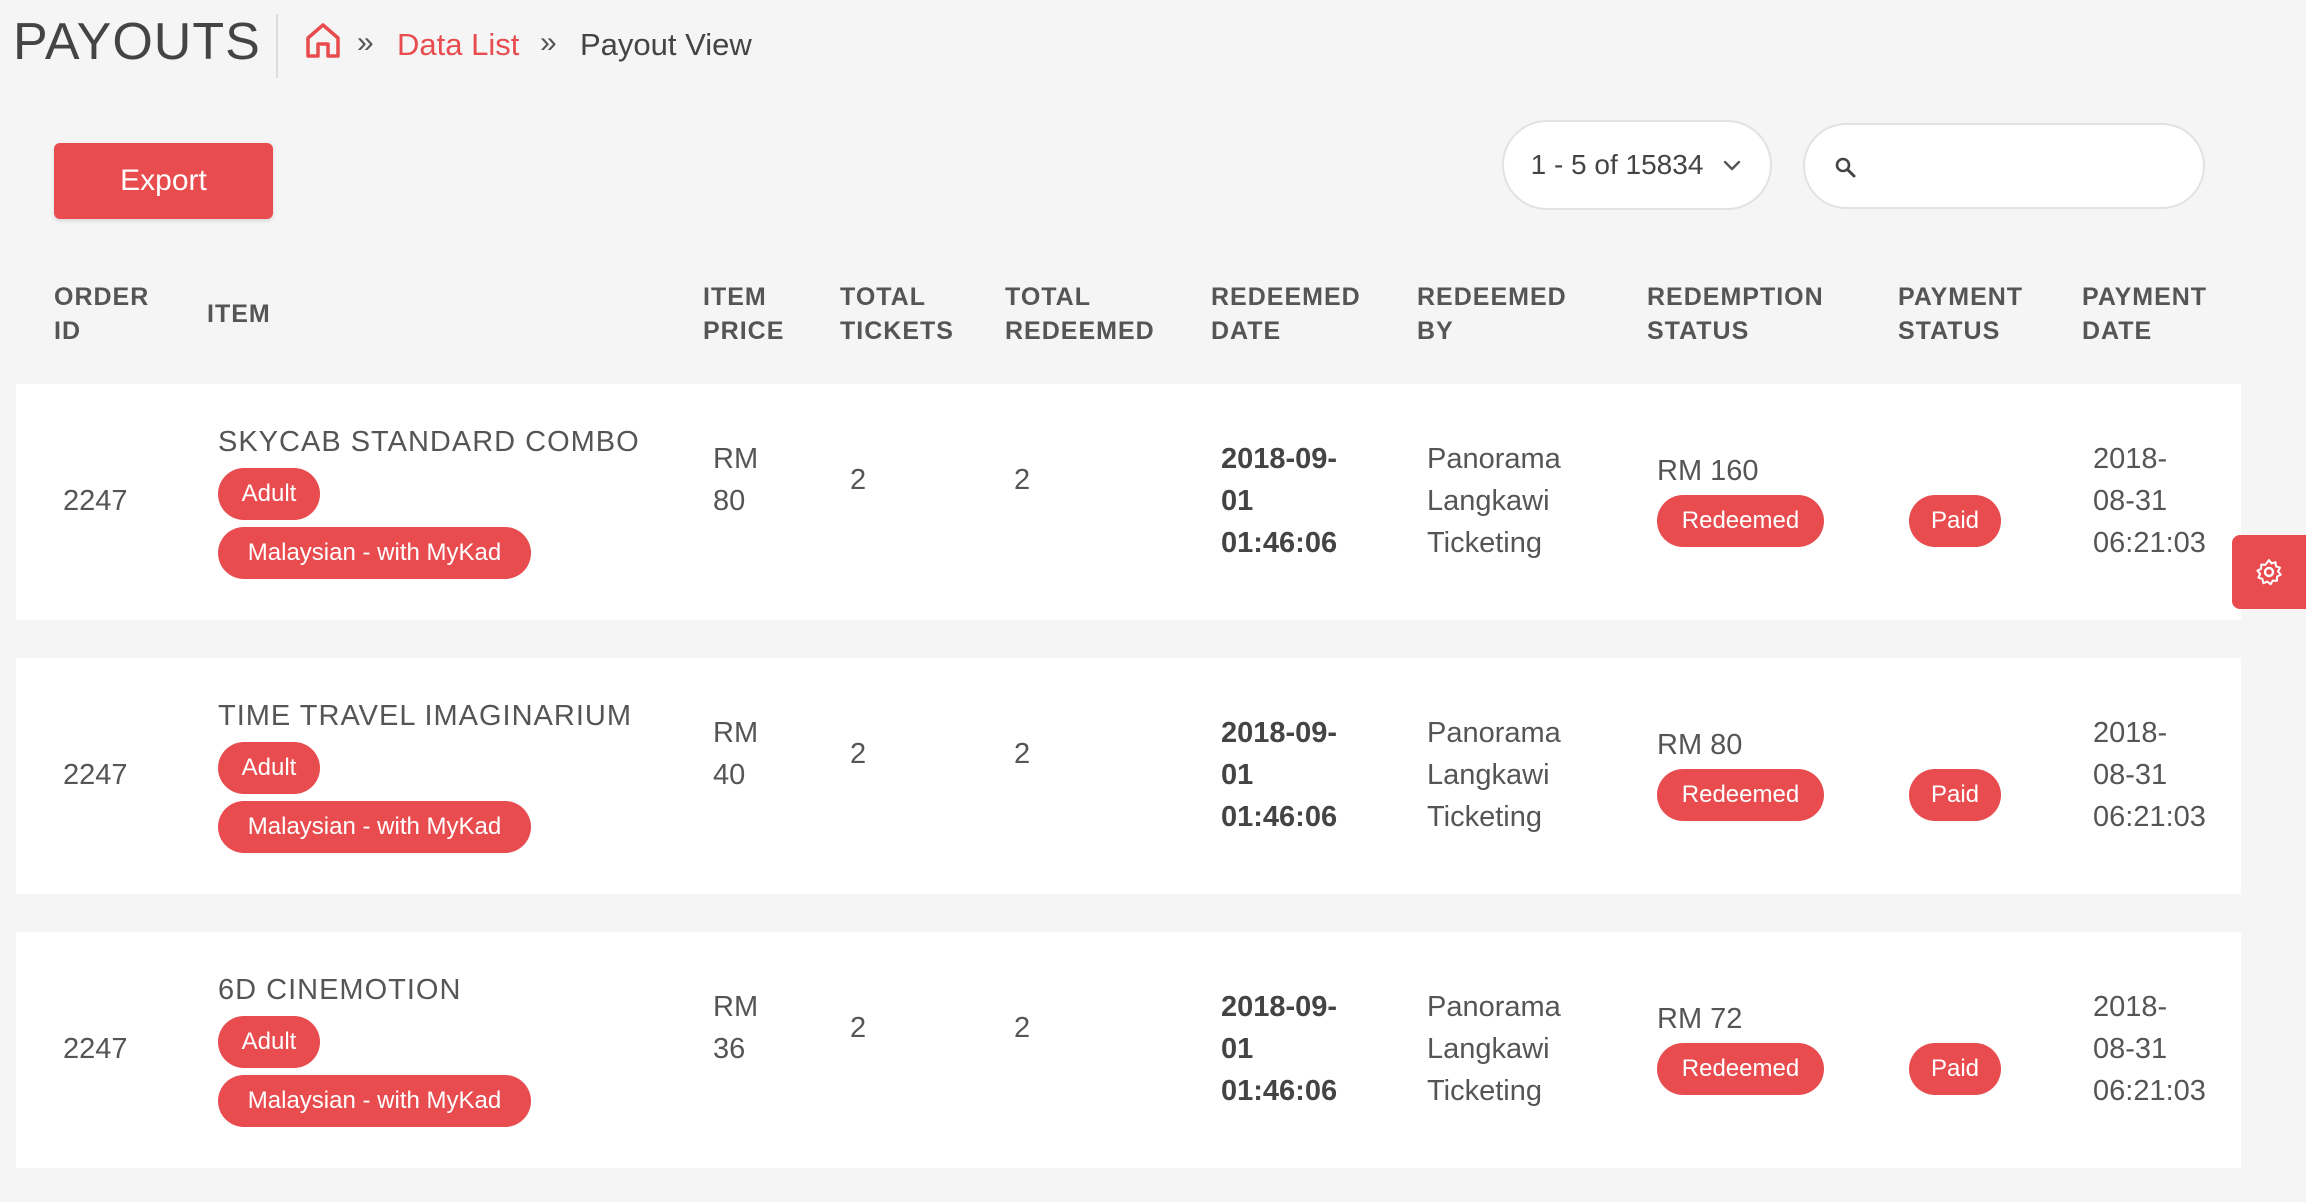 This screenshot has width=2306, height=1202. Describe the element at coordinates (2144, 314) in the screenshot. I see `column-header: PAYMENT DATE` at that location.